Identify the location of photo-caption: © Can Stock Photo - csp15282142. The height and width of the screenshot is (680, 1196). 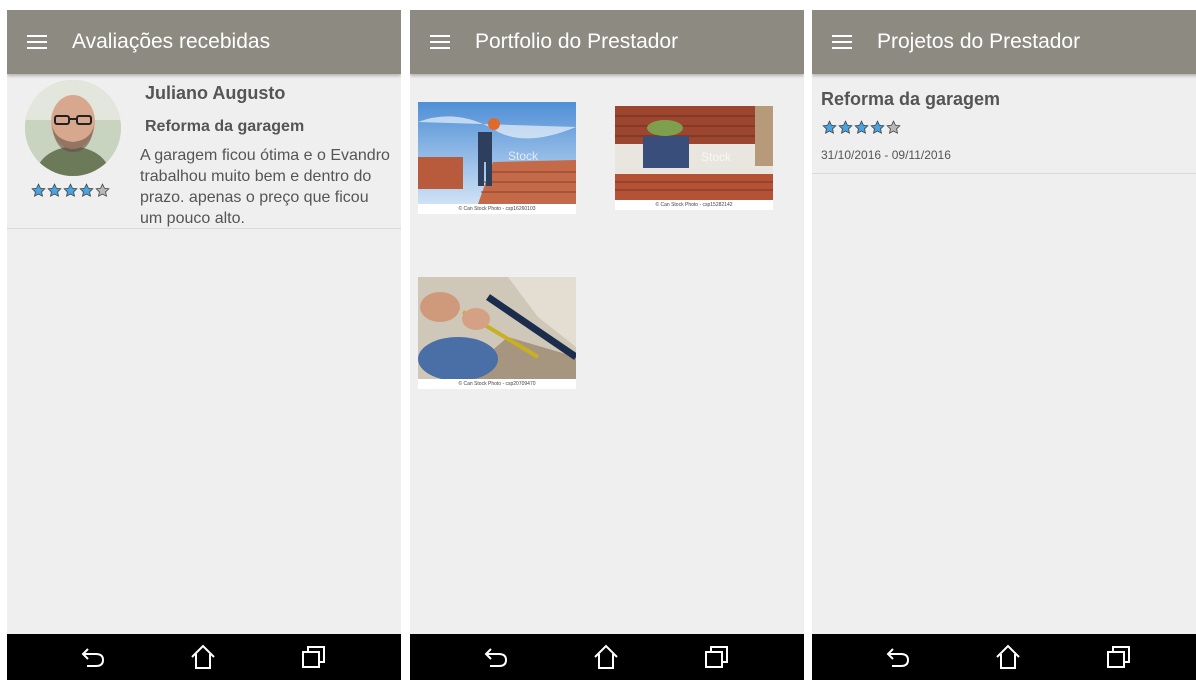
(694, 205).